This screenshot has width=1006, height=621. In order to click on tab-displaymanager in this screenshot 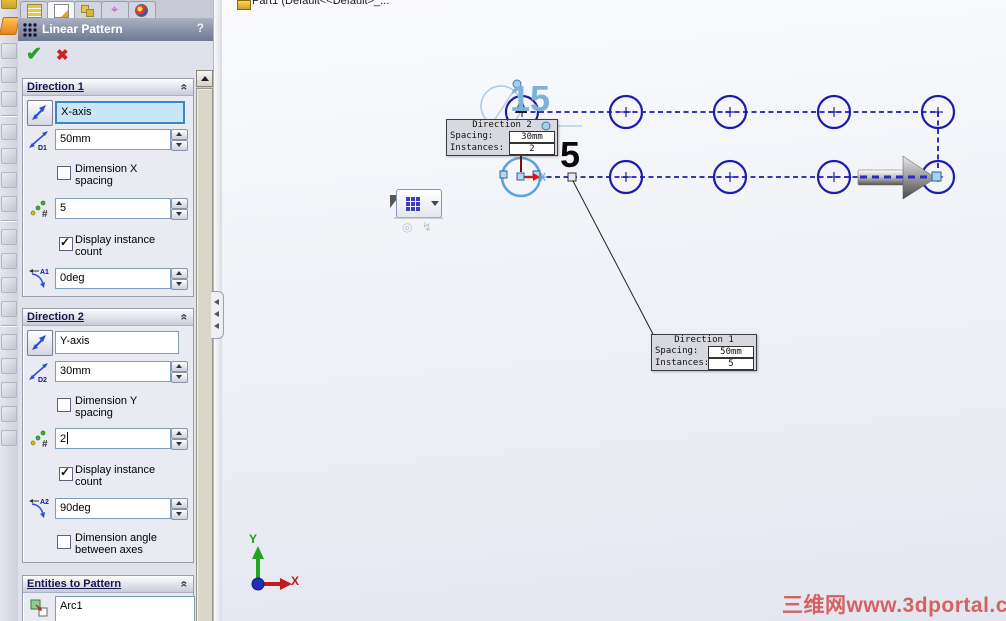, I will do `click(142, 10)`.